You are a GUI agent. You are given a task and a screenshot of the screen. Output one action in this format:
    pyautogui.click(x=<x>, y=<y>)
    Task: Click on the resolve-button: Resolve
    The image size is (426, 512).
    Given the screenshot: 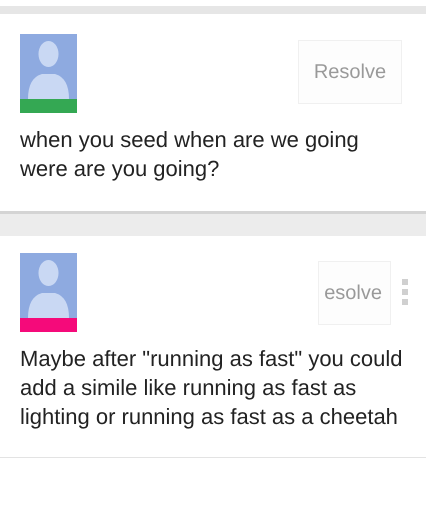 What is the action you would take?
    pyautogui.click(x=350, y=72)
    